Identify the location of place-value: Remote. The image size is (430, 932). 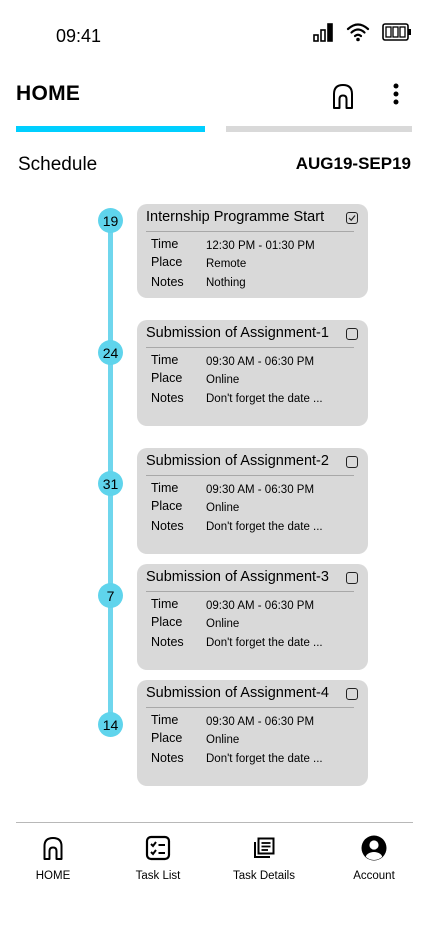
(226, 264).